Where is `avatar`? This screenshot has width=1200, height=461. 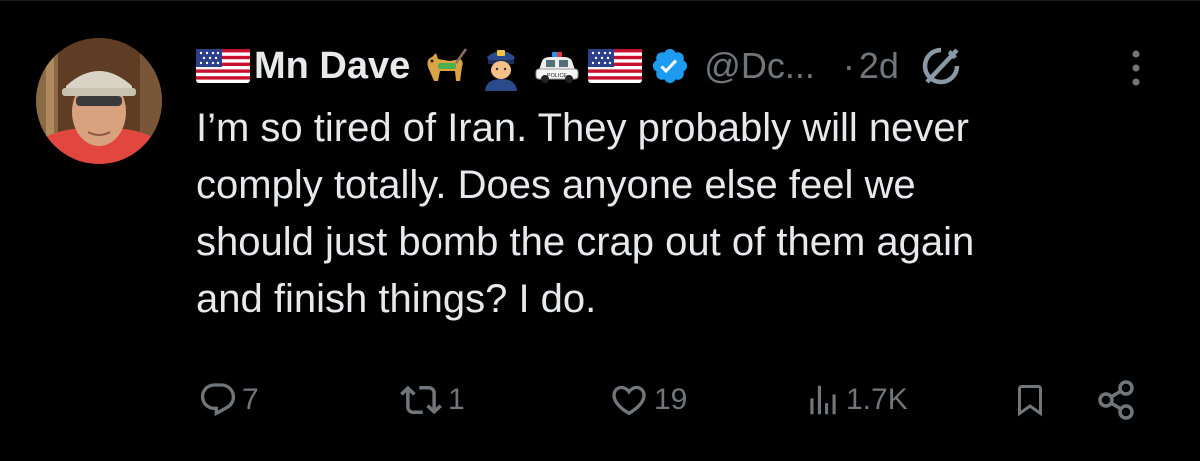 avatar is located at coordinates (99, 101).